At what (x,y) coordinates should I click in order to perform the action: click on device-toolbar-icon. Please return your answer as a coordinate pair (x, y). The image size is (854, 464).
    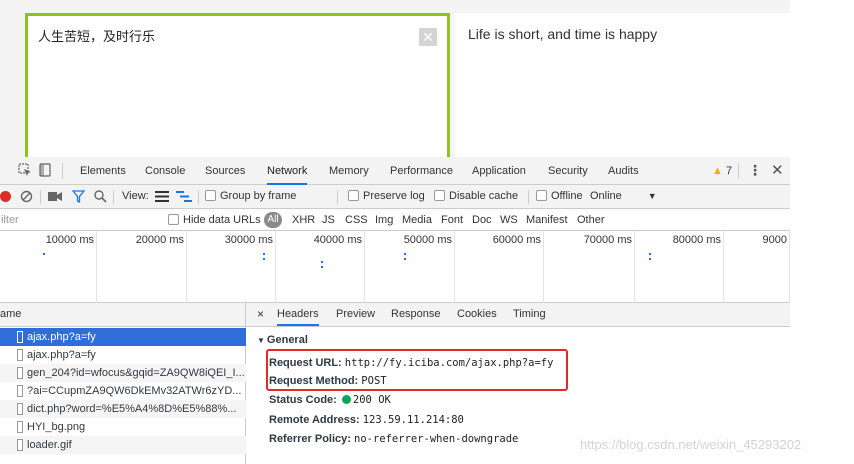
    Looking at the image, I should click on (45, 170).